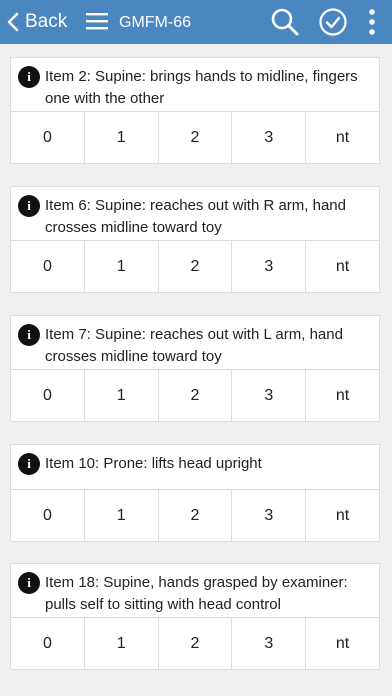 This screenshot has width=392, height=696. Describe the element at coordinates (13, 22) in the screenshot. I see `chevron-left-icon` at that location.